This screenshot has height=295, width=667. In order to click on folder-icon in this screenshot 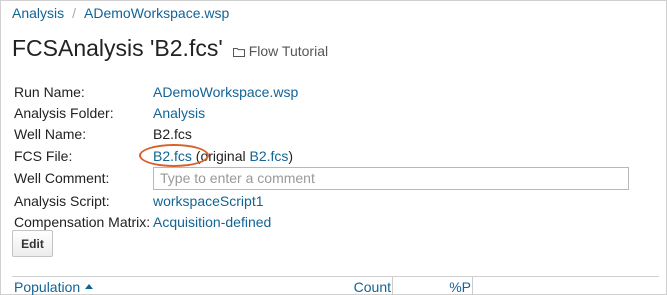, I will do `click(238, 52)`.